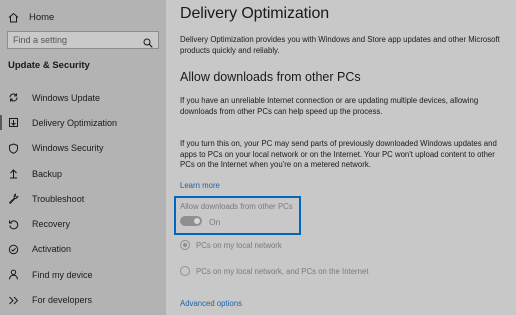 This screenshot has width=516, height=315. Describe the element at coordinates (13, 173) in the screenshot. I see `backup-icon` at that location.